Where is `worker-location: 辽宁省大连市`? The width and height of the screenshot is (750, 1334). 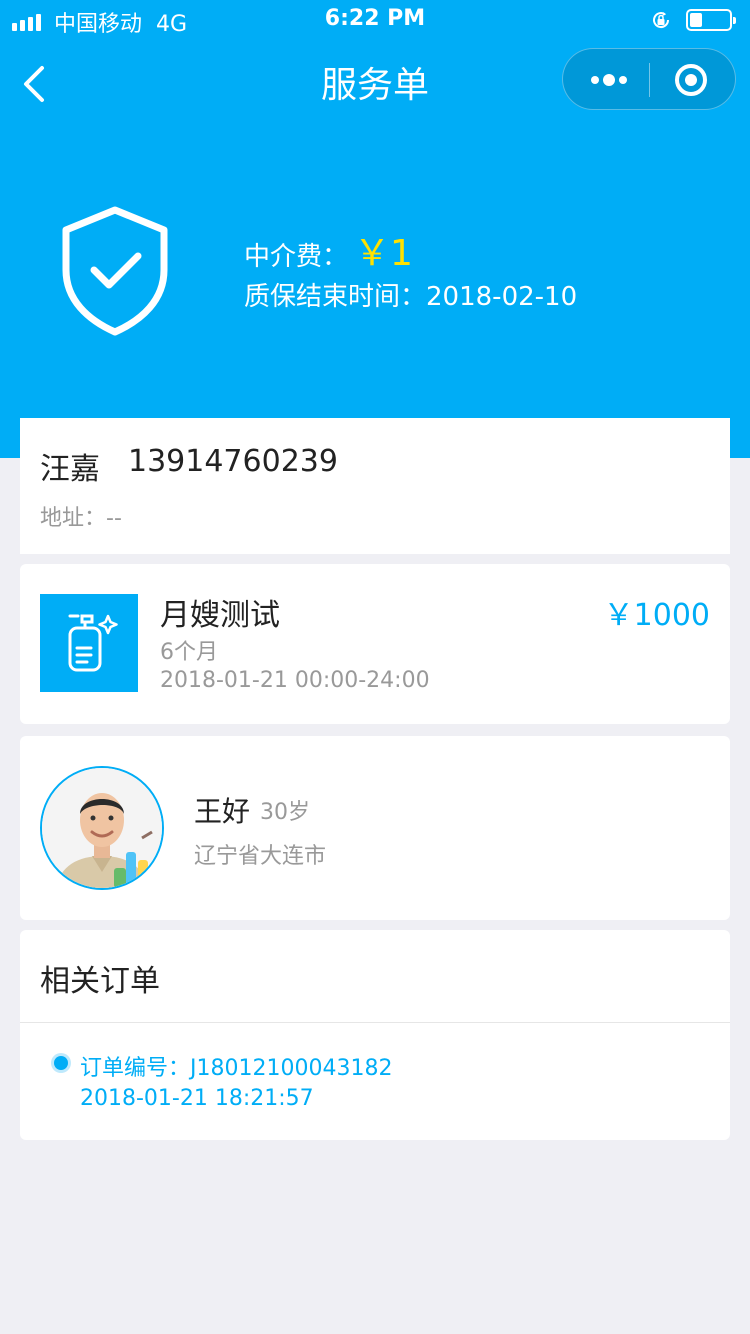 worker-location: 辽宁省大连市 is located at coordinates (260, 856).